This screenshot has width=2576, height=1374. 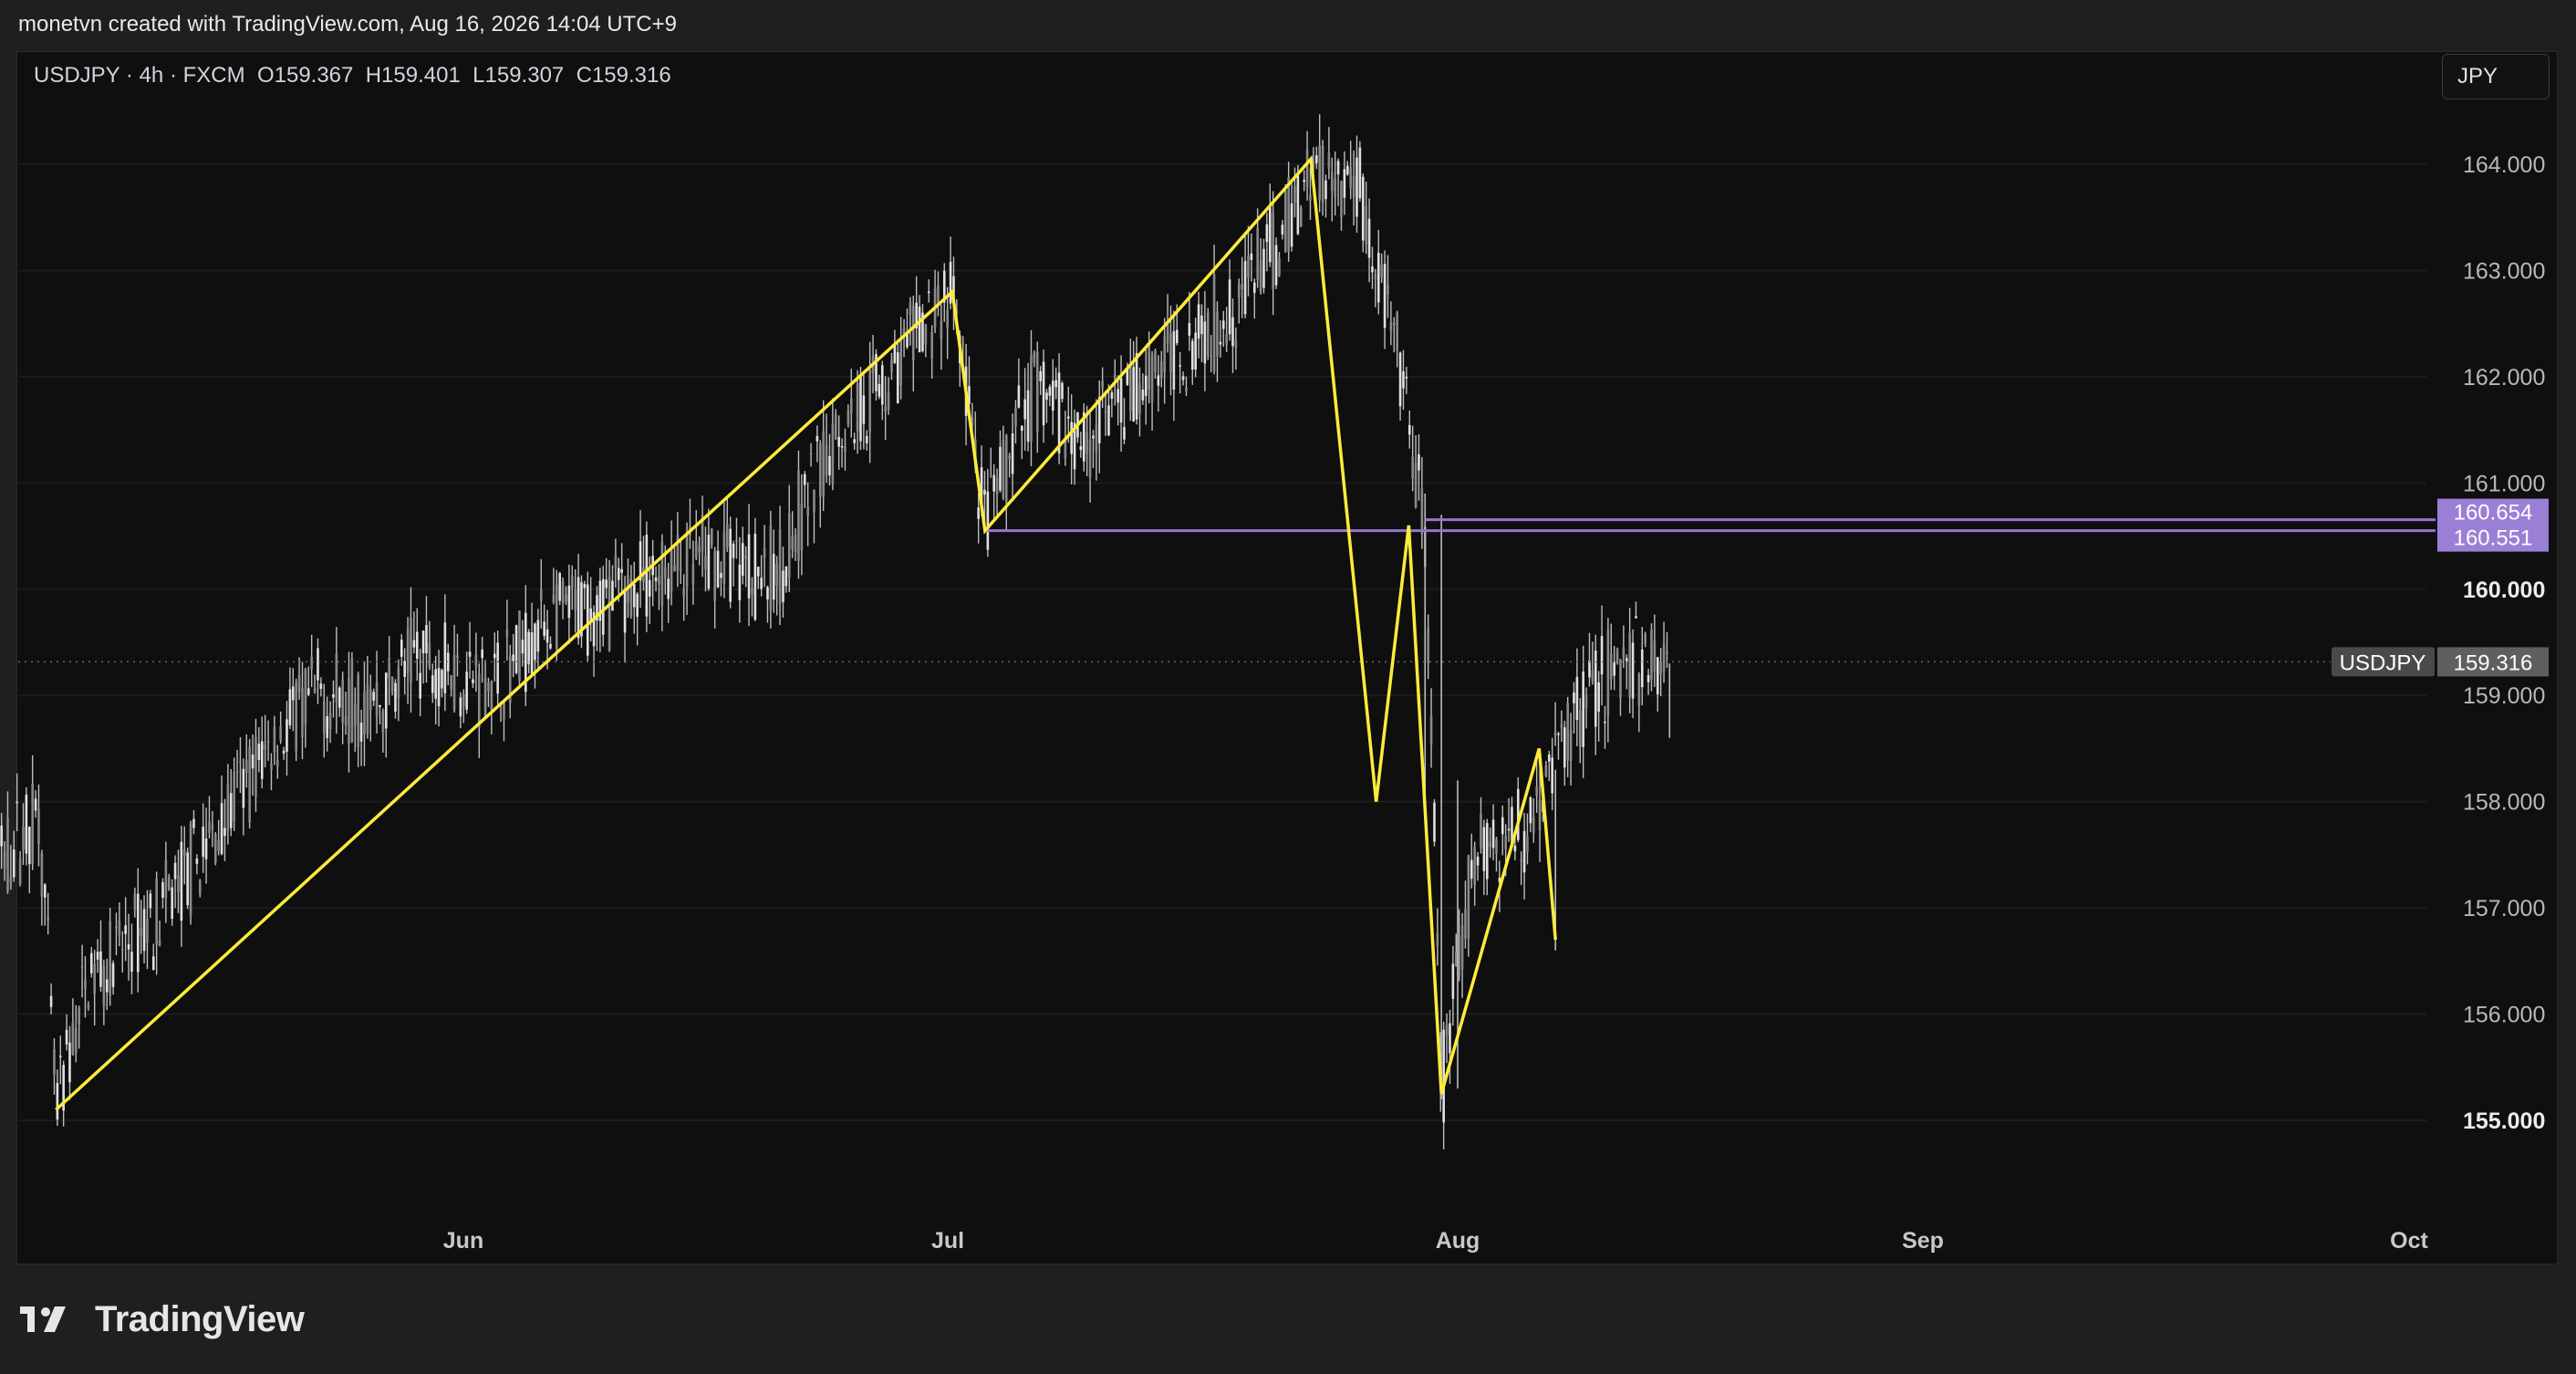 I want to click on time-axis-label: Jun, so click(x=463, y=1241).